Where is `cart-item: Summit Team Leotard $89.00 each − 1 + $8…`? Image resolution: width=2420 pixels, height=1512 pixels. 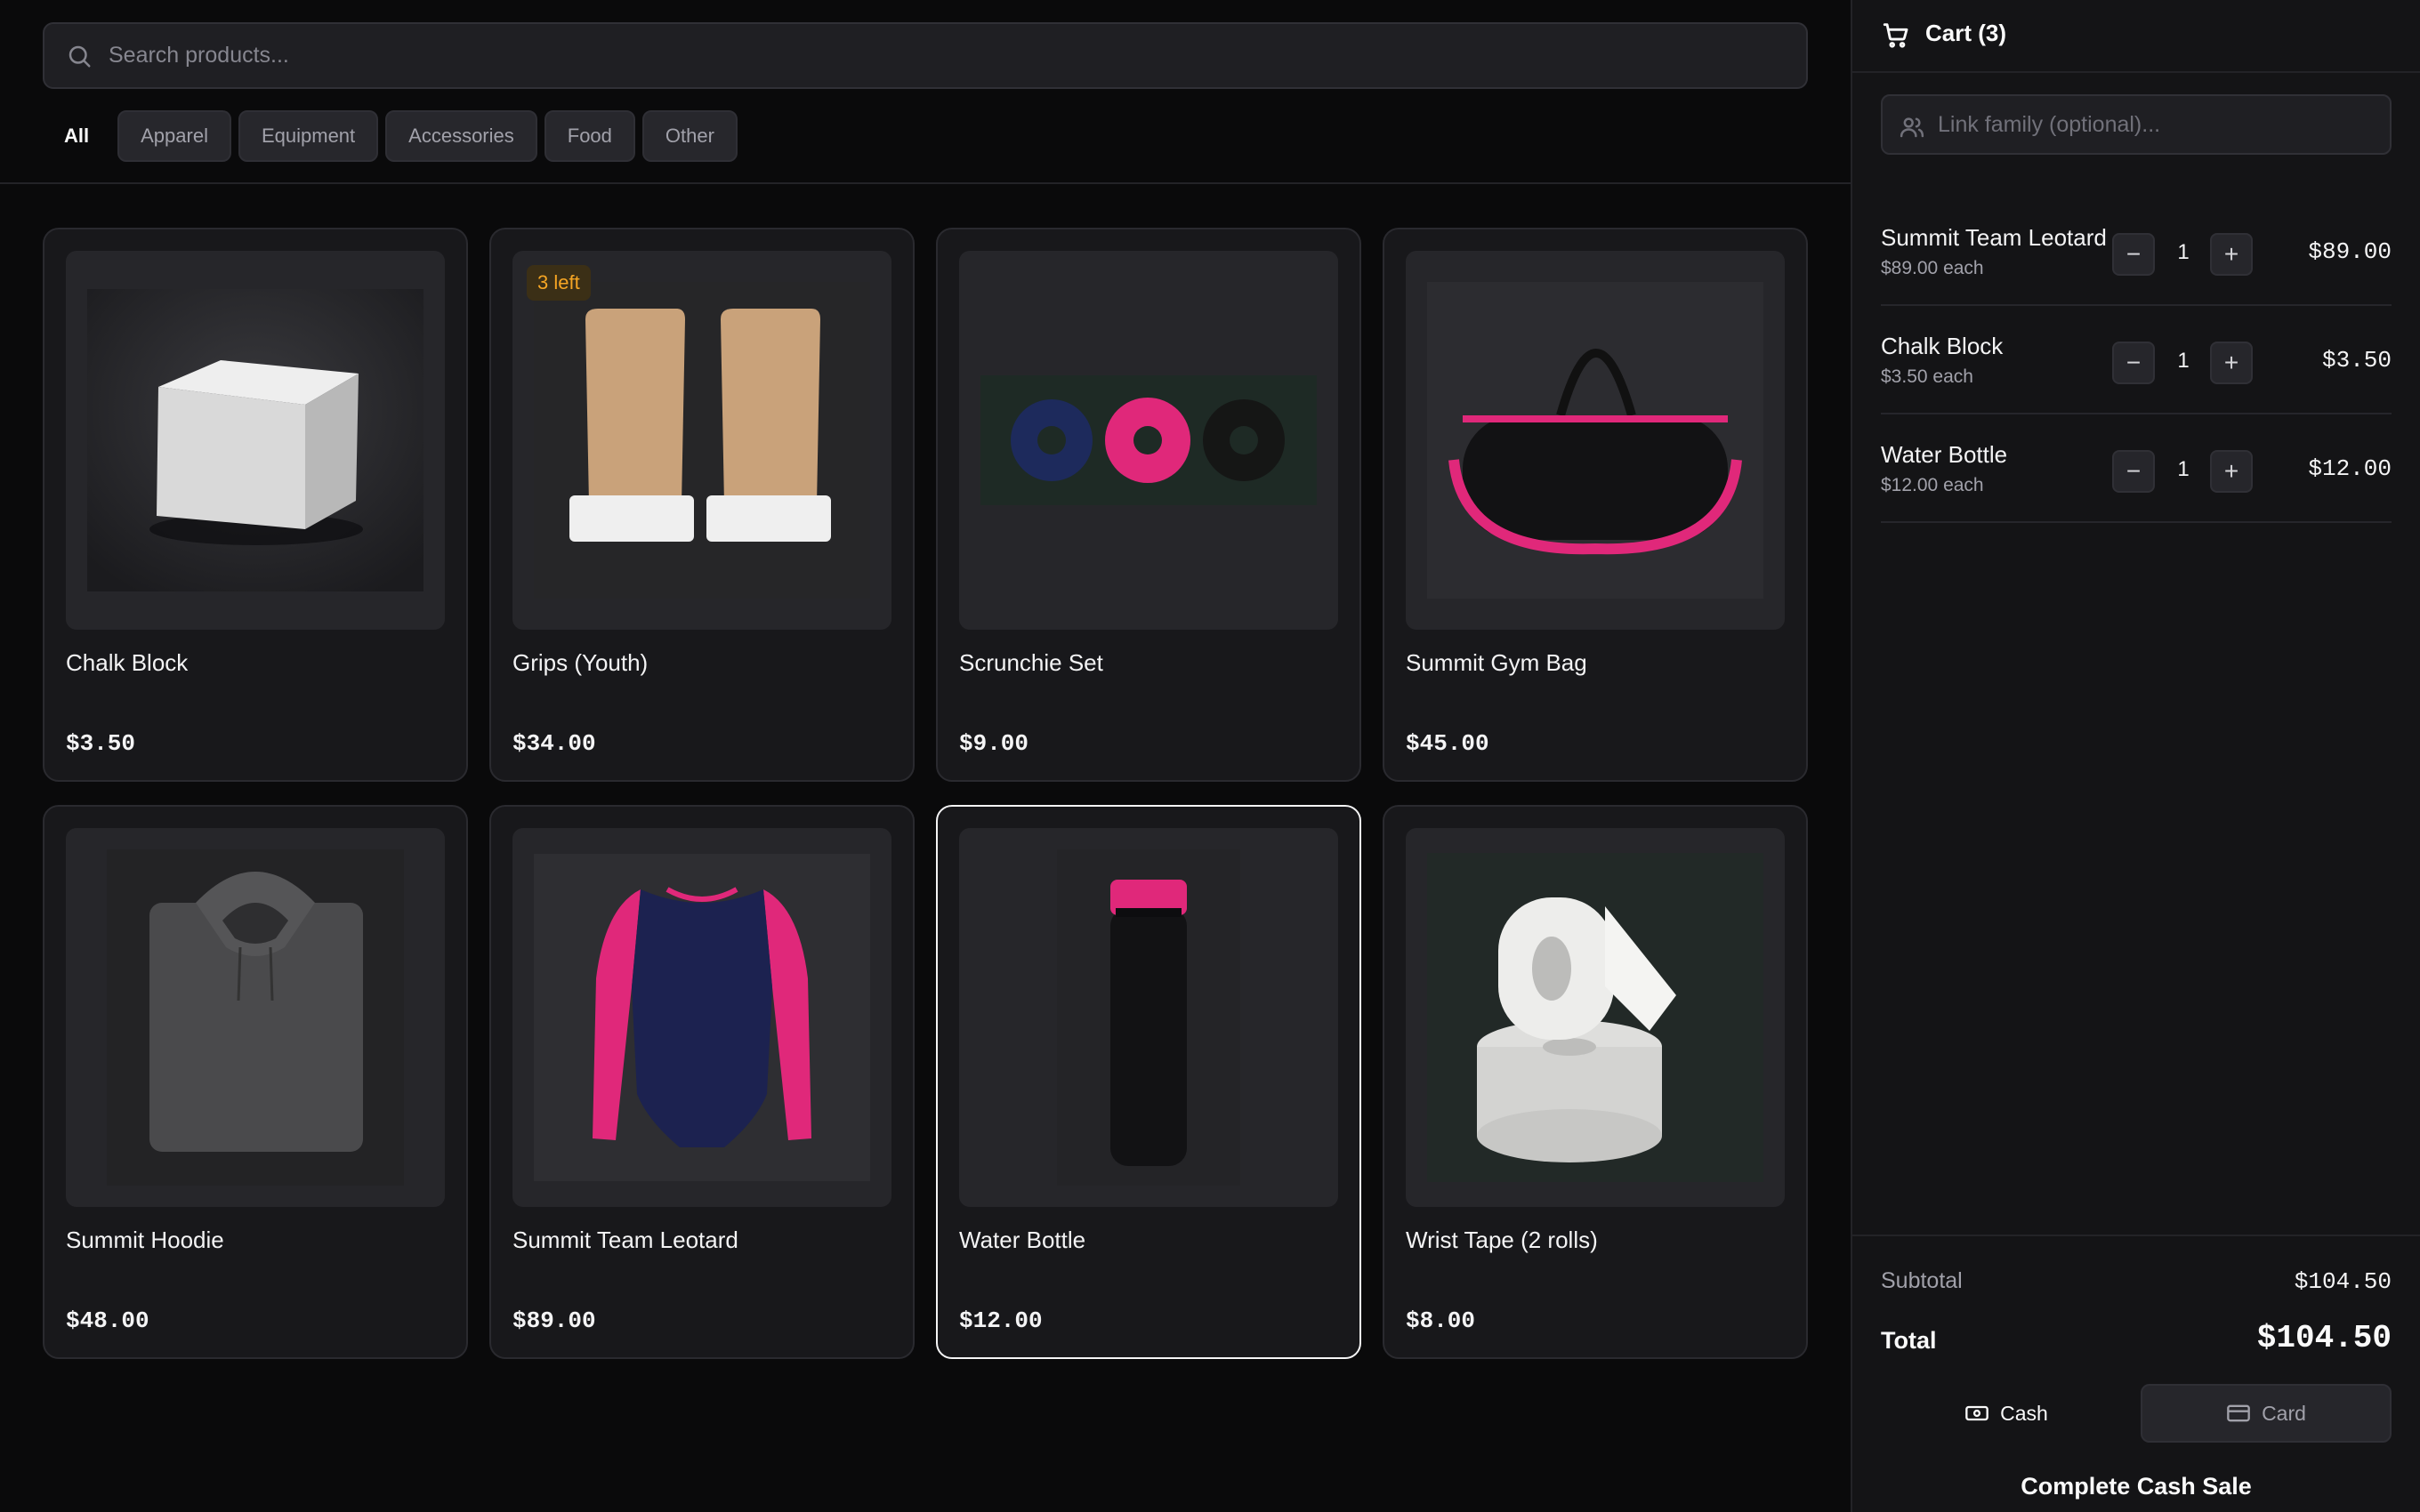 cart-item: Summit Team Leotard $89.00 each − 1 + $8… is located at coordinates (2136, 252).